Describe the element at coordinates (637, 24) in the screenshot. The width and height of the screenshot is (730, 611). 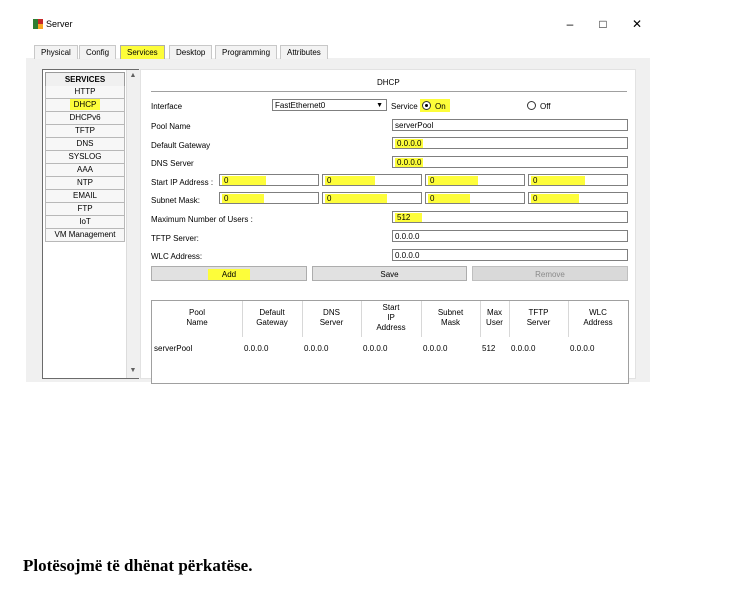
I see `close-button: ✕` at that location.